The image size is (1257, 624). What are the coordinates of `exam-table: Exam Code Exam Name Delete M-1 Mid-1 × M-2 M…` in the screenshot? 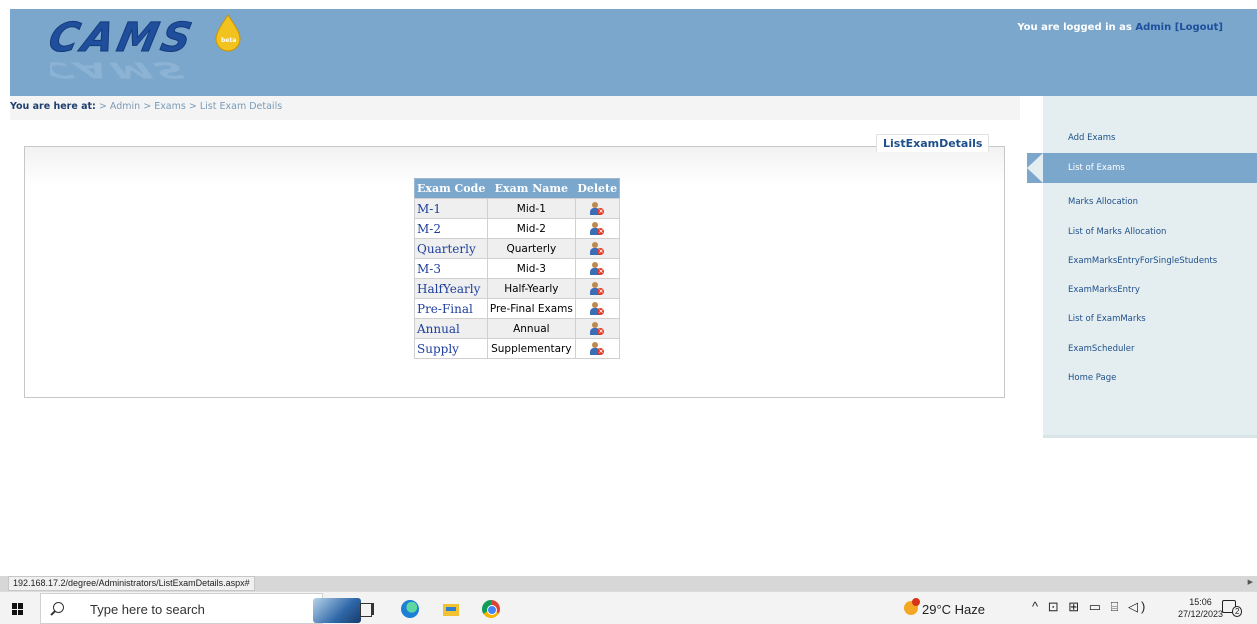 It's located at (517, 268).